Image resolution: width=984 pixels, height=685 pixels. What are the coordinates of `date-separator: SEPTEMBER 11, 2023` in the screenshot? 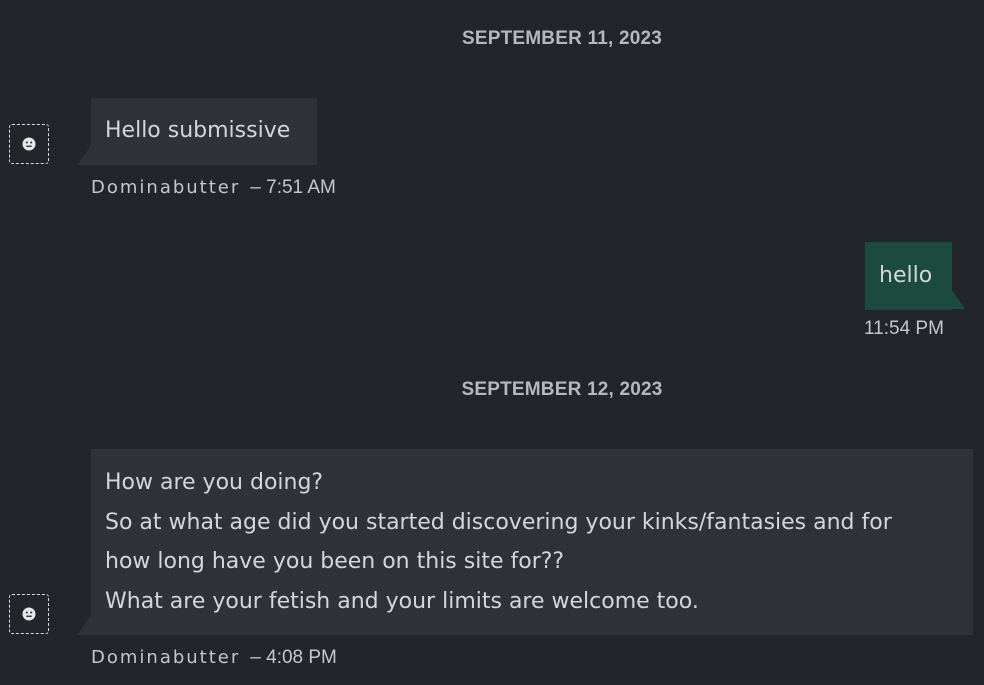 It's located at (562, 38).